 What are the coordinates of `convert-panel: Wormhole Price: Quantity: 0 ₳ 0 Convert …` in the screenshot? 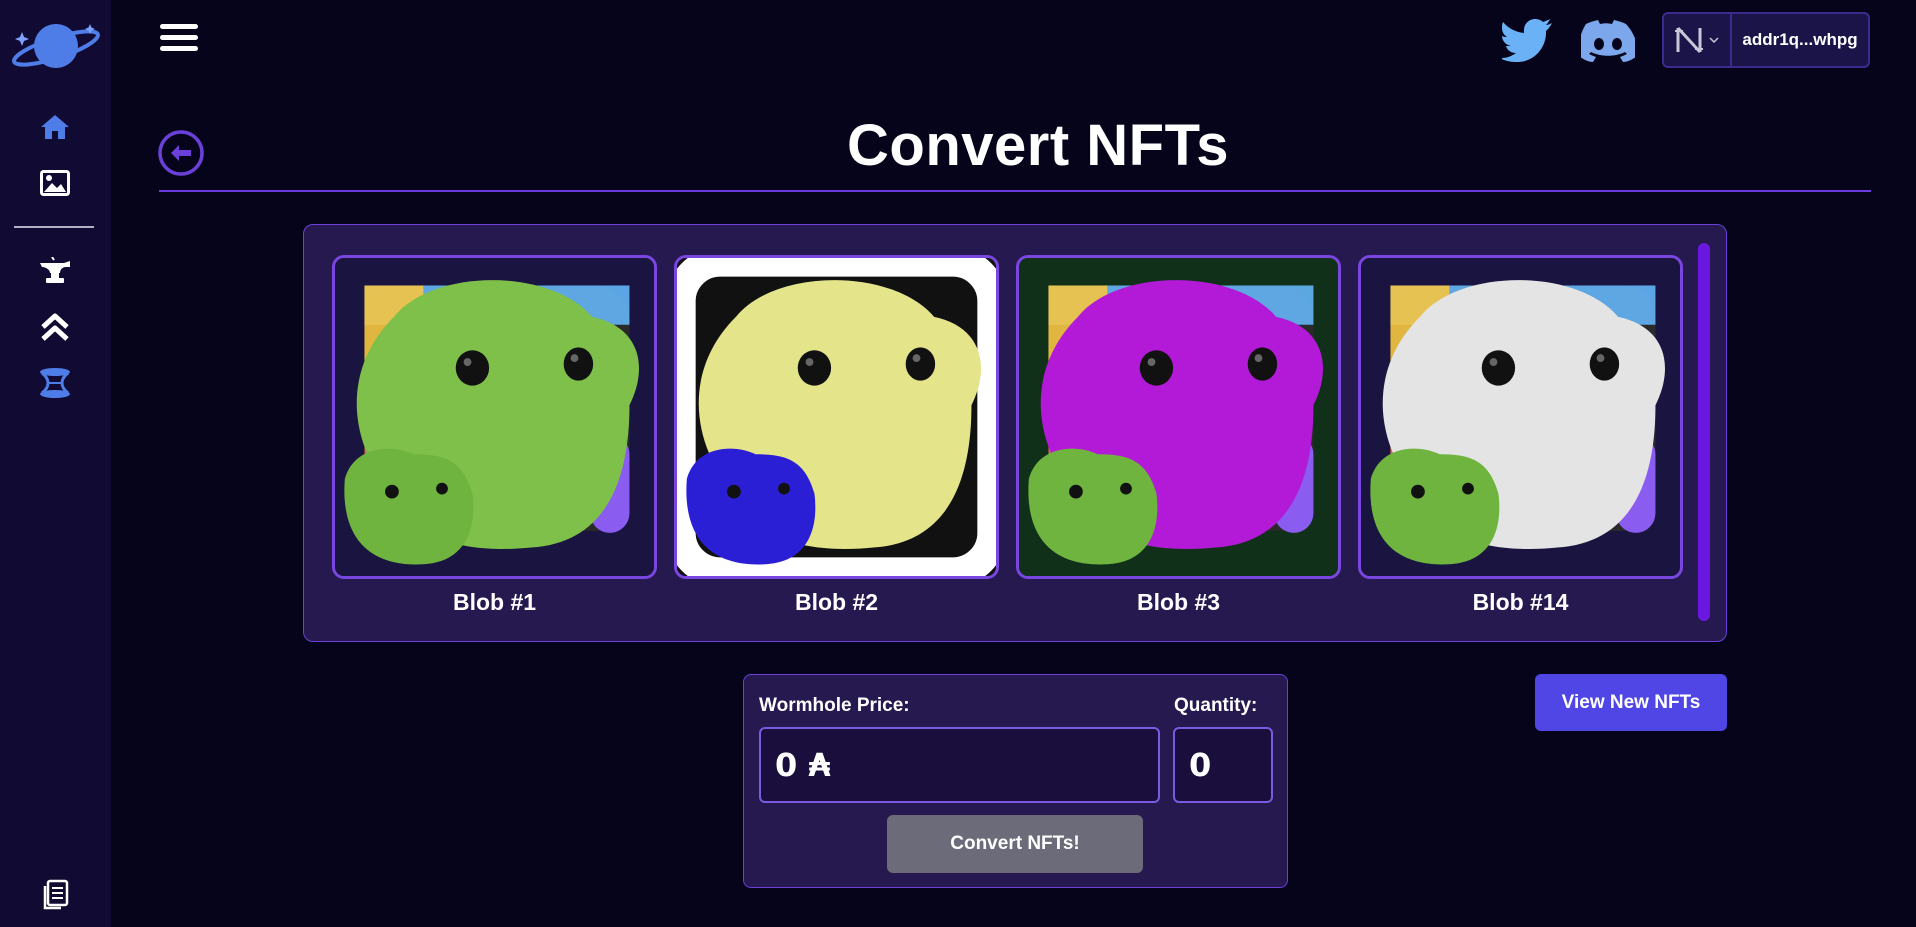 It's located at (1015, 781).